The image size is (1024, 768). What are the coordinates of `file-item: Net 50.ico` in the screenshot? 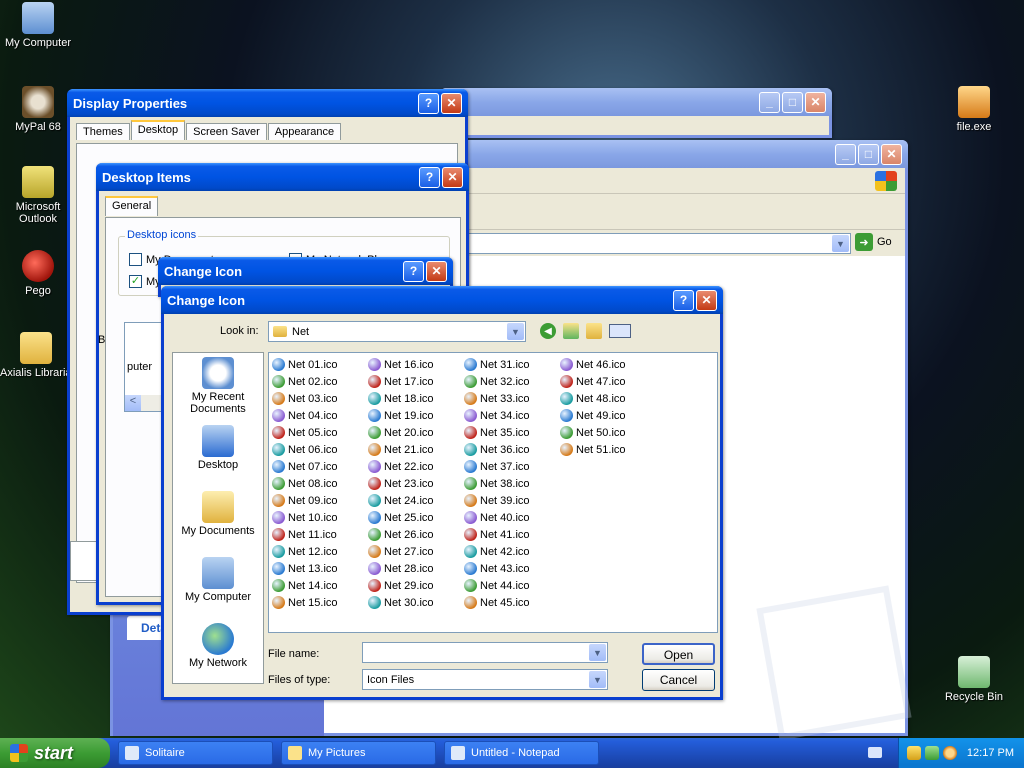 It's located at (608, 432).